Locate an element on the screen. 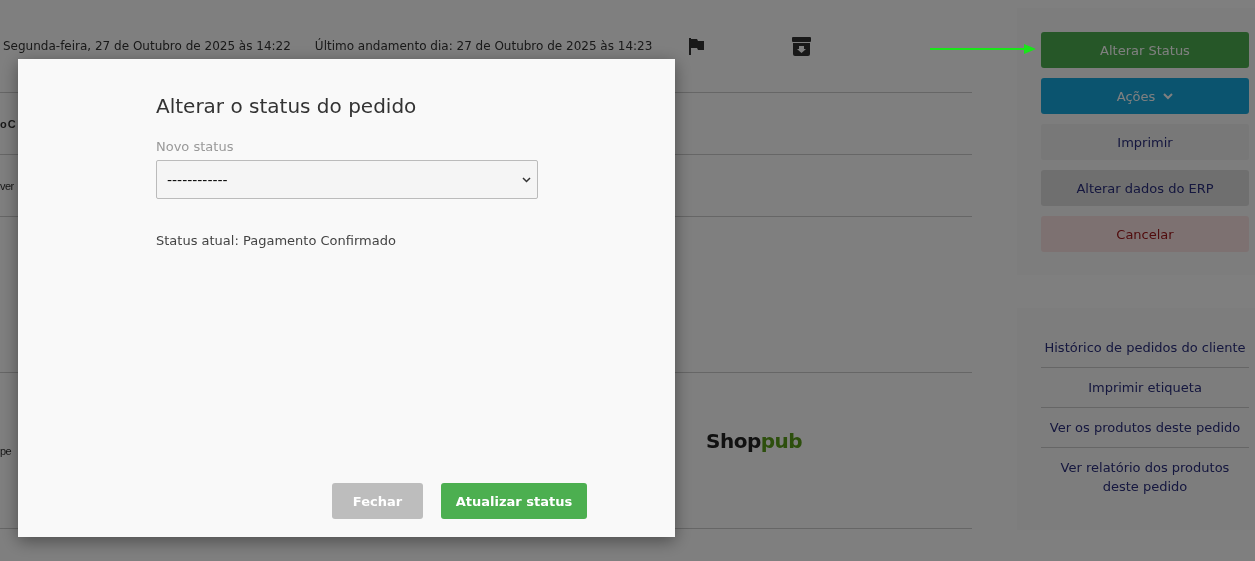  order-info-text: o C is located at coordinates (8, 123).